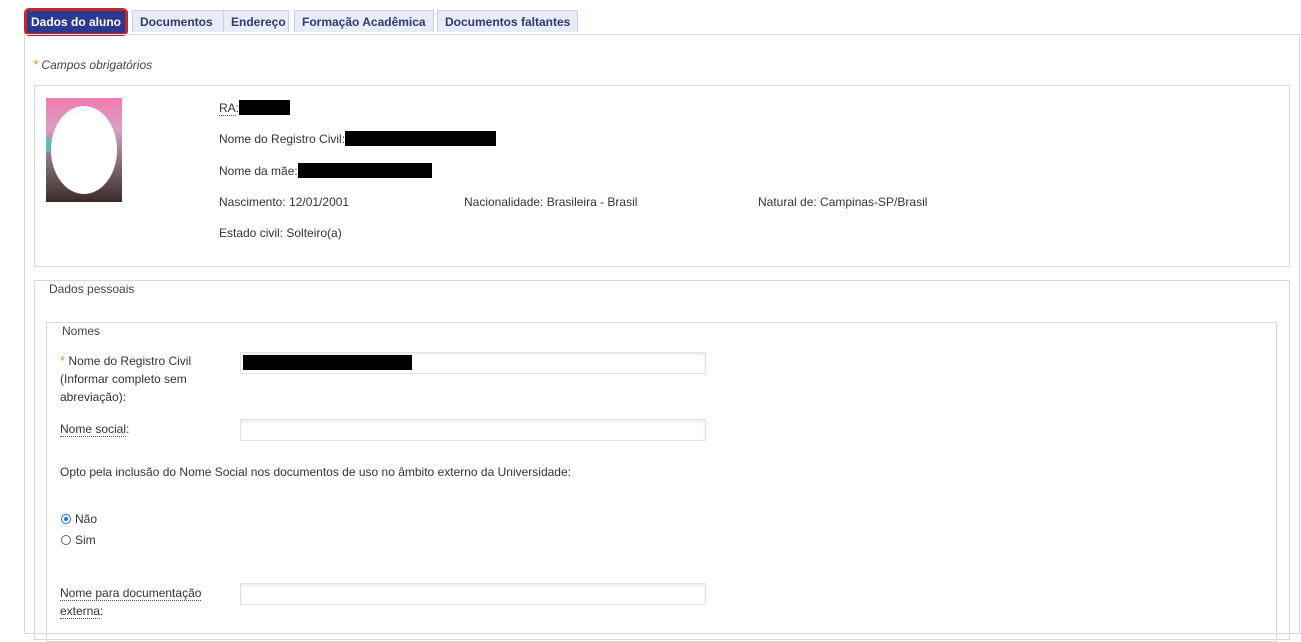  Describe the element at coordinates (282, 139) in the screenshot. I see `civil-name-label: Nome do Registro Civil:` at that location.